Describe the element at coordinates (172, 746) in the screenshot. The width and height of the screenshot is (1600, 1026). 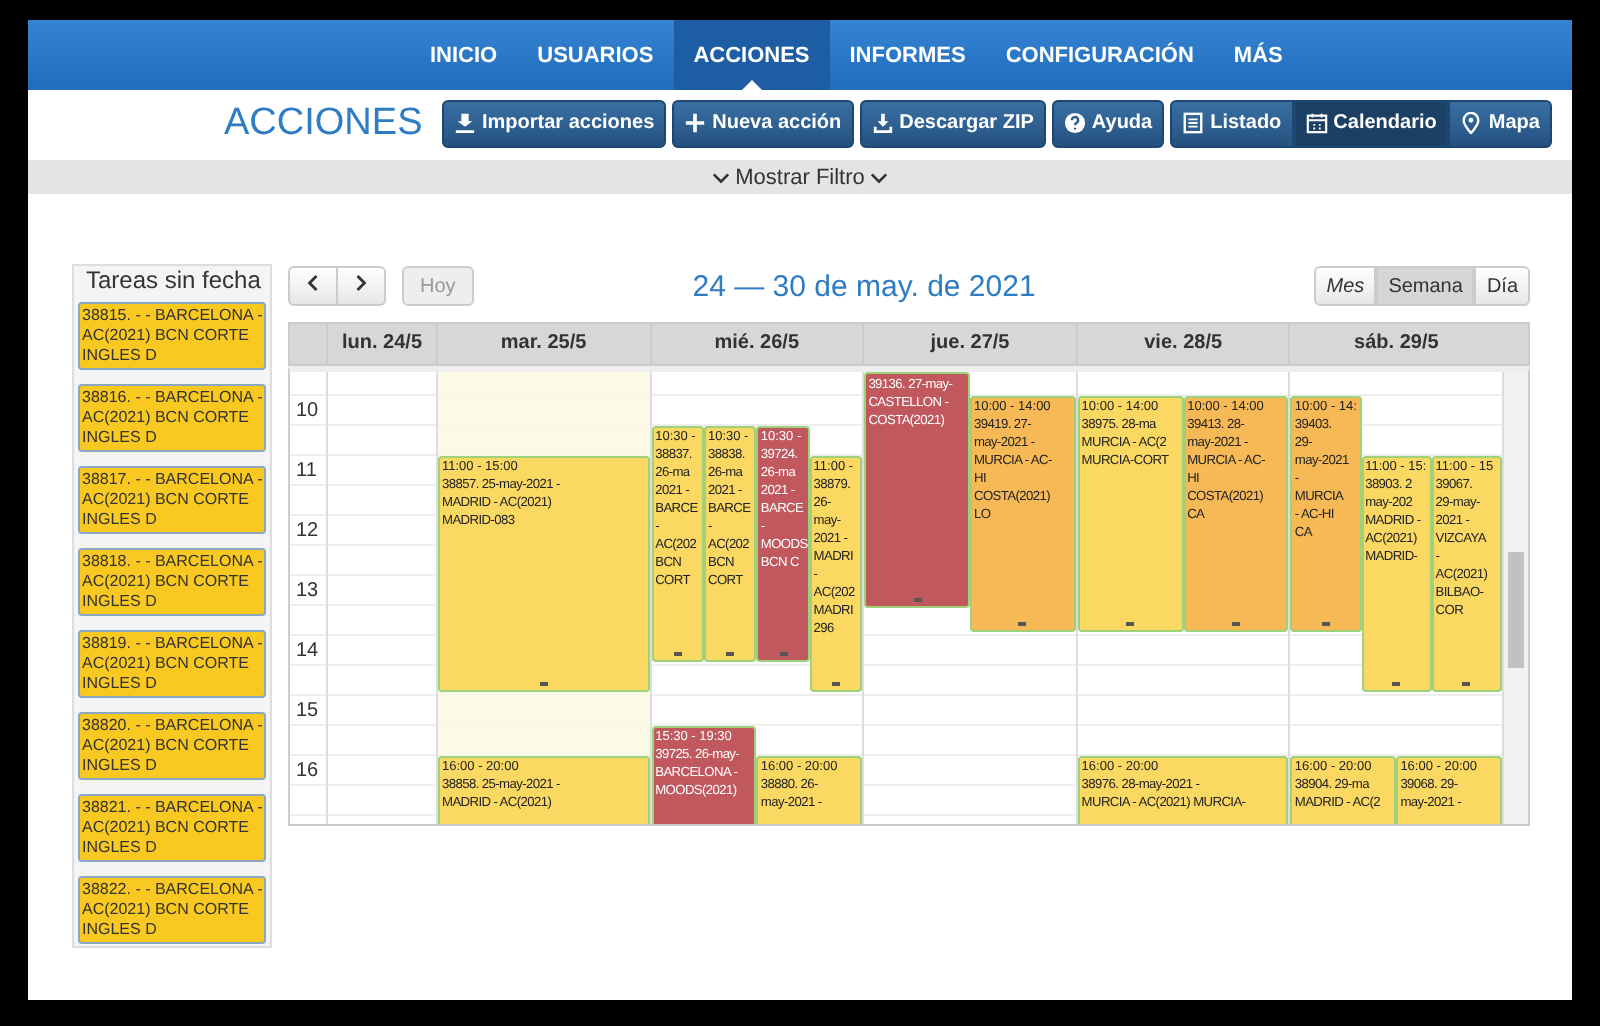
I see `task-card: 38820. - - BARCELONA - AC(2021) BCN CORTE INGLES D` at that location.